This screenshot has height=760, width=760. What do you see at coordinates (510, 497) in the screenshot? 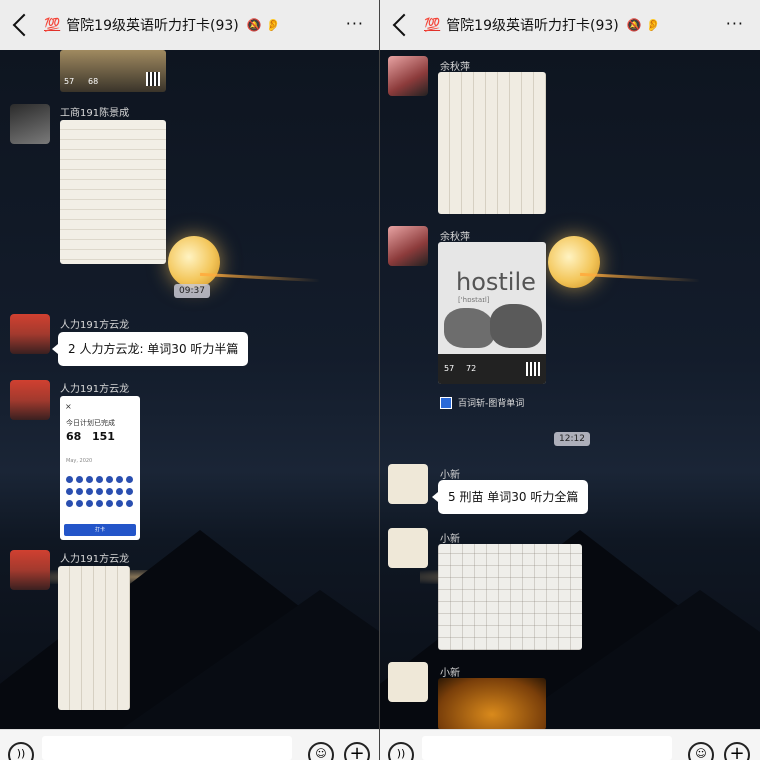
I see `message-bubble: 5 刑苗 单词30 听力全篇` at bounding box center [510, 497].